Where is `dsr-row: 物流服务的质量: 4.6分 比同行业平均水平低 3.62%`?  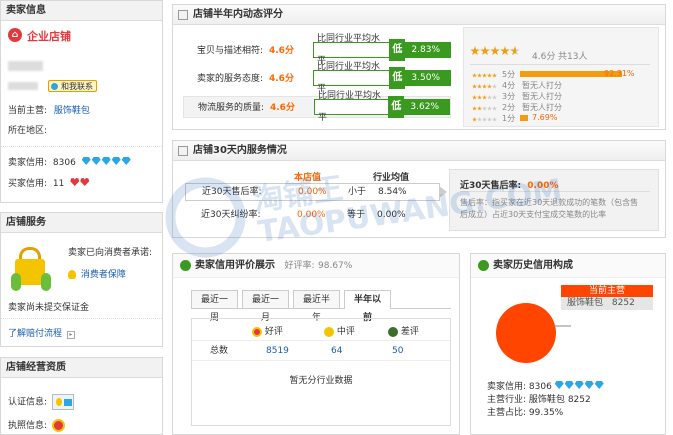
dsr-row: 物流服务的质量: 4.6分 比同行业平均水平低 3.62% is located at coordinates (317, 107).